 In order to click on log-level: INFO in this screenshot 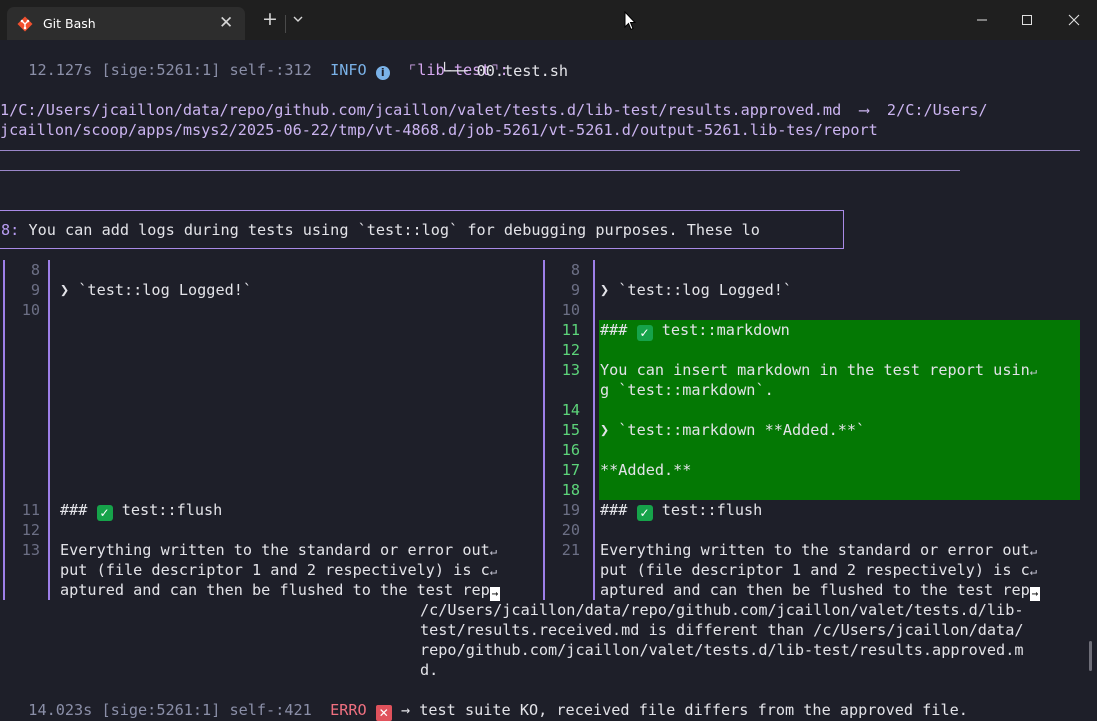, I will do `click(348, 70)`.